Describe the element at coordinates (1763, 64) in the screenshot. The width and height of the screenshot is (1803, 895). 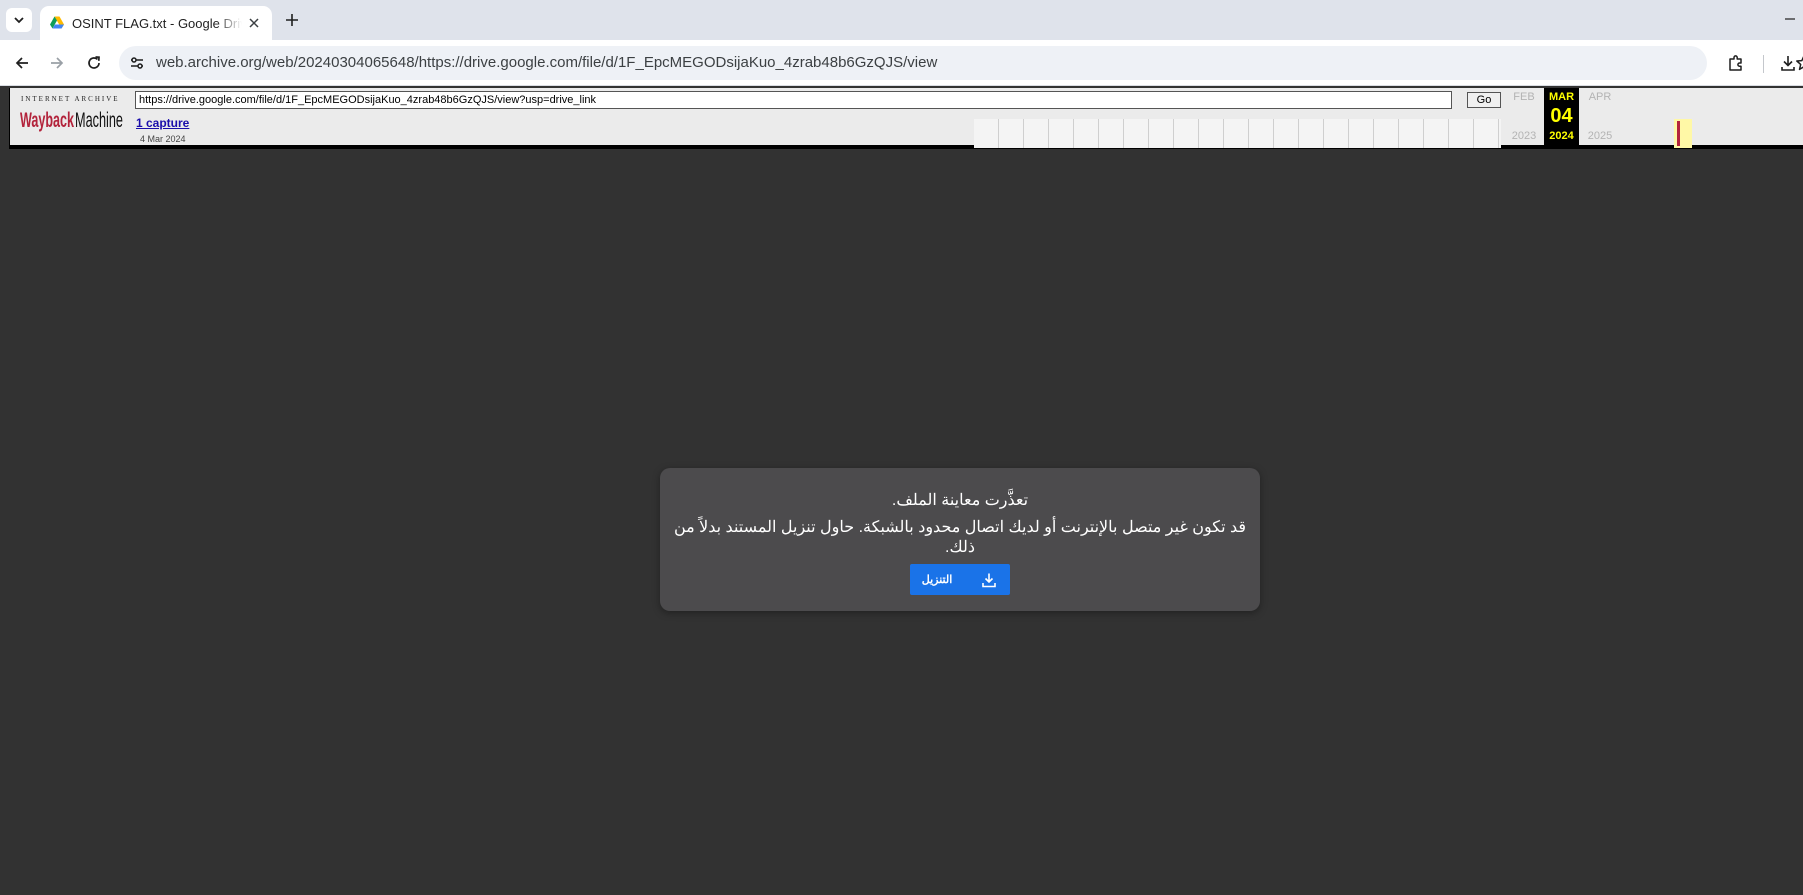
I see `toolbar-divider` at that location.